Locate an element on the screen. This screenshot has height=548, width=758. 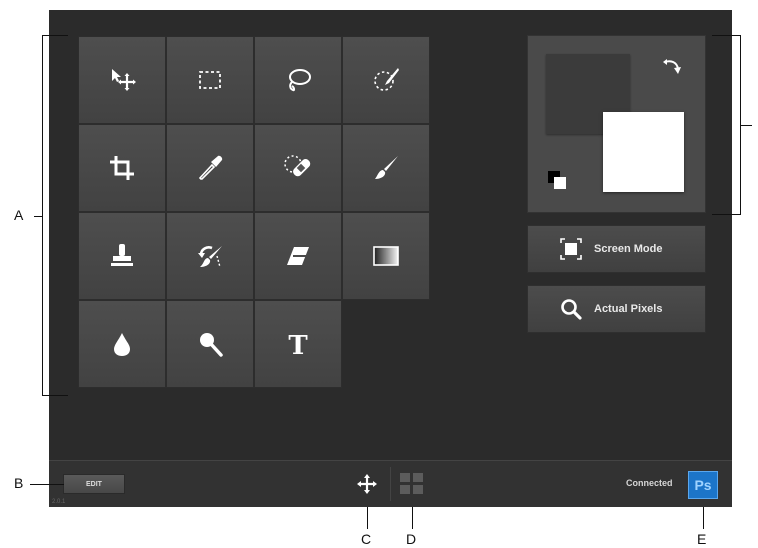
toolbar-divider is located at coordinates (390, 484).